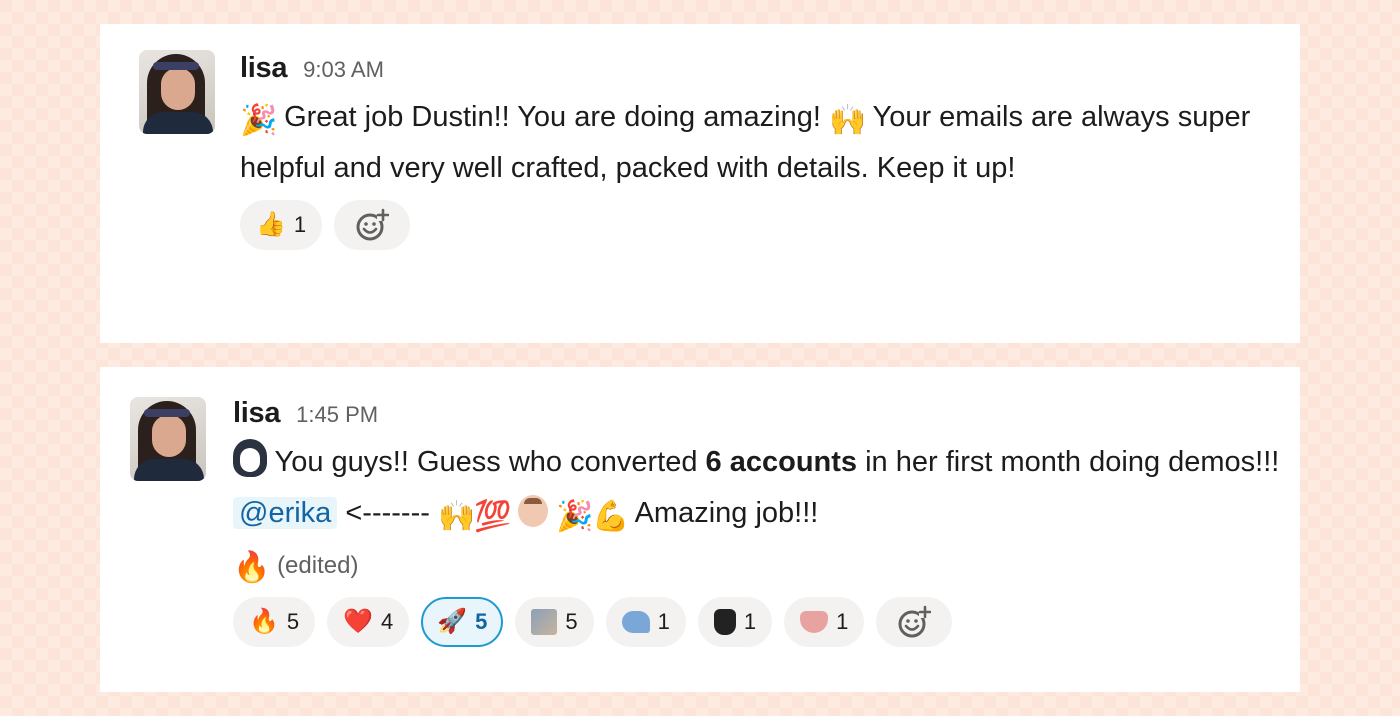 The height and width of the screenshot is (716, 1400). Describe the element at coordinates (760, 71) in the screenshot. I see `message-header: lisa 9:03 AM` at that location.